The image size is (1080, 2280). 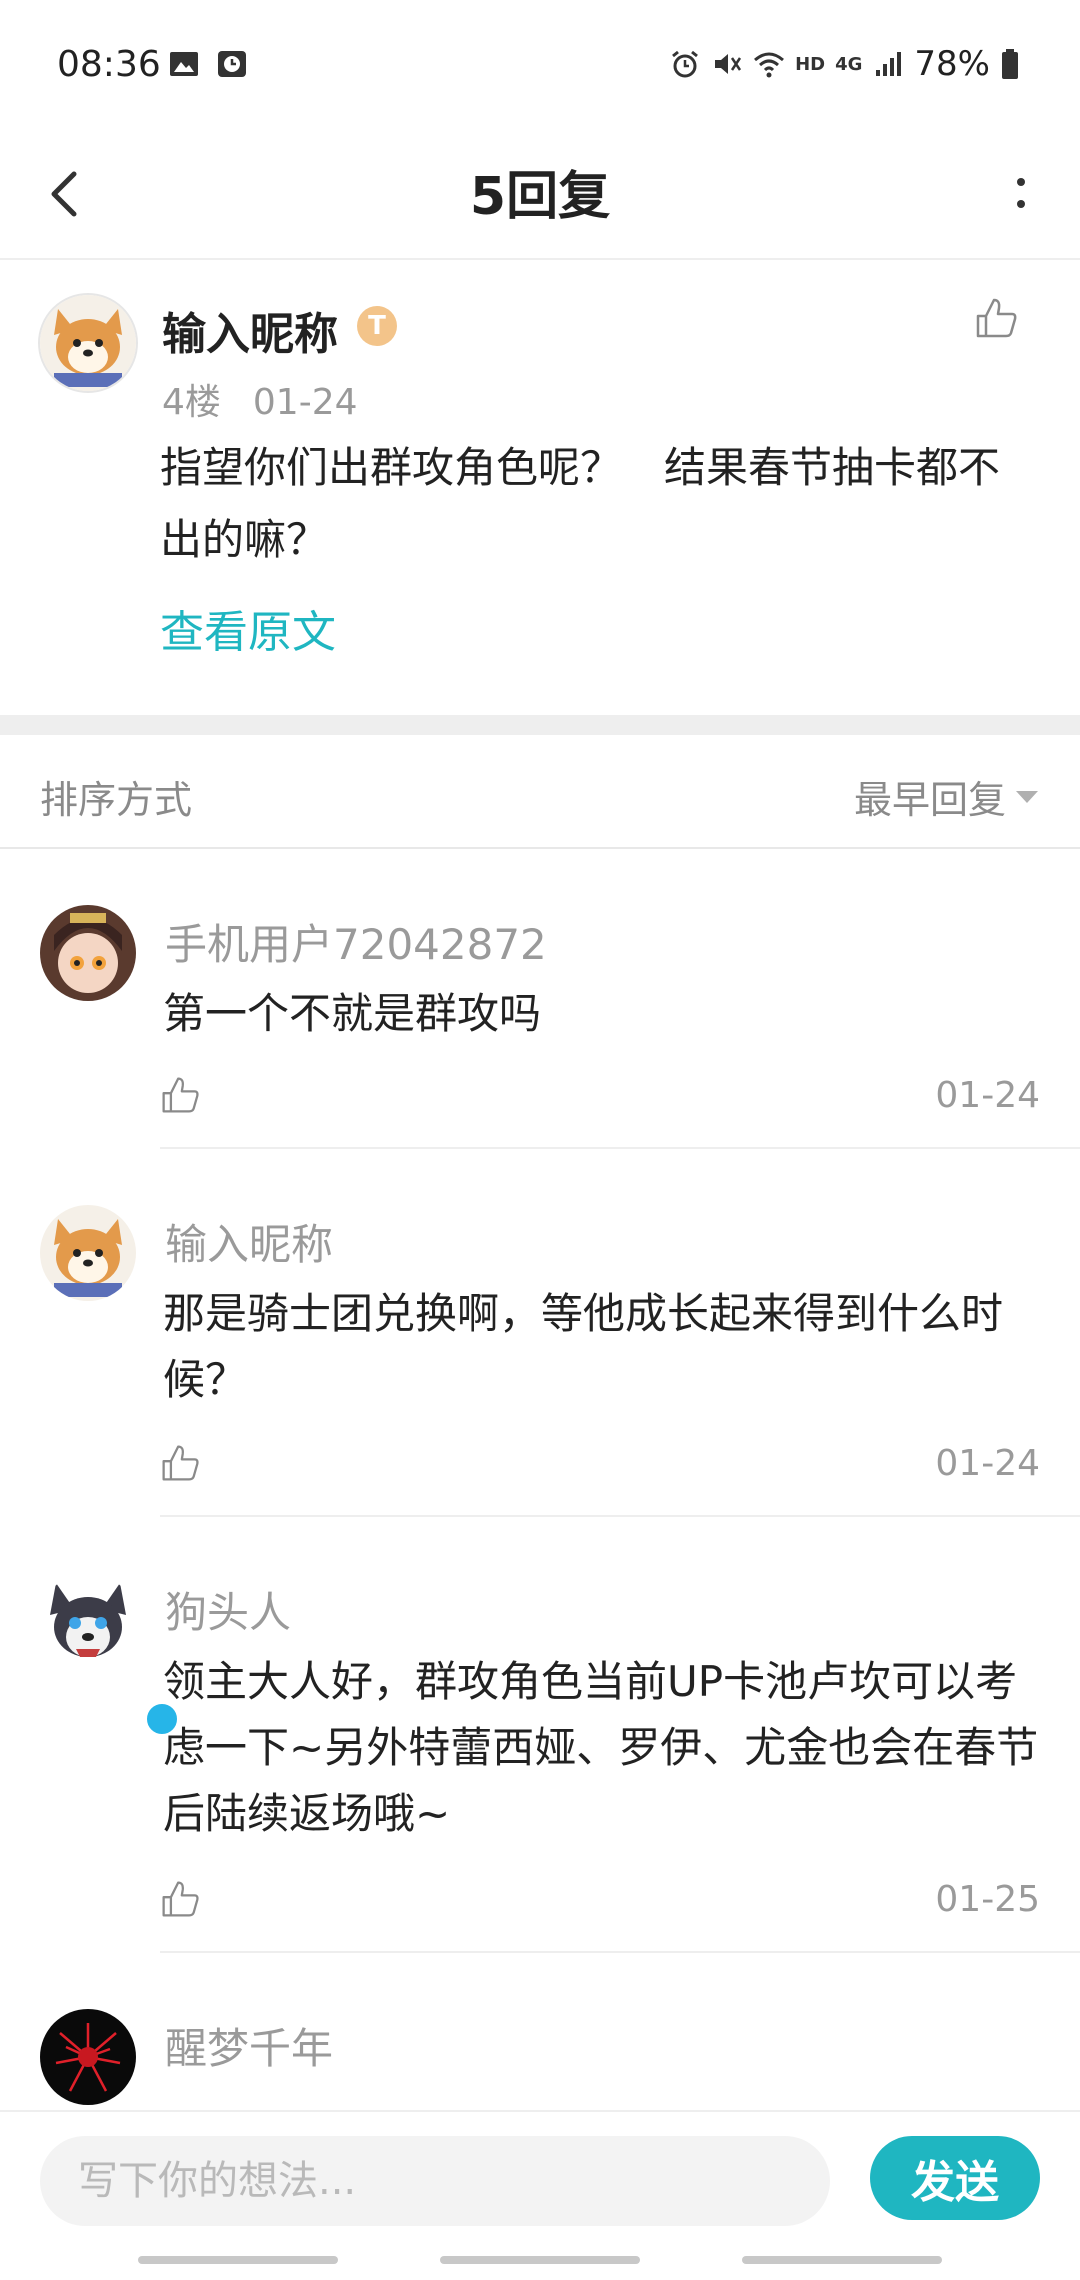 What do you see at coordinates (191, 402) in the screenshot?
I see `floor-number: 4楼` at bounding box center [191, 402].